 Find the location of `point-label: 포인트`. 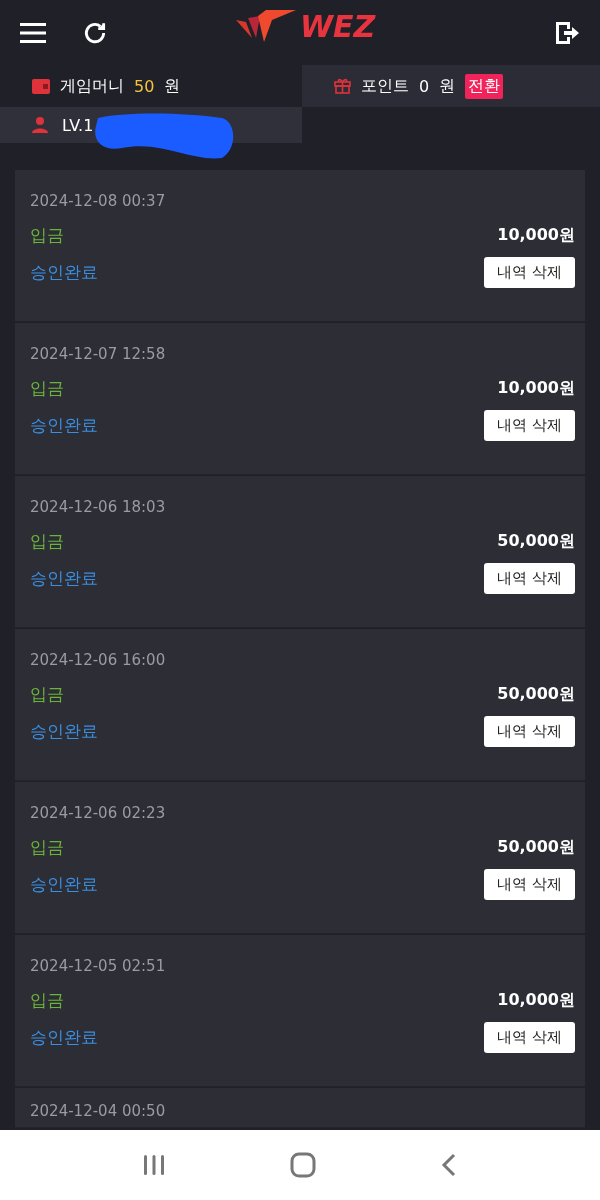

point-label: 포인트 is located at coordinates (385, 86).